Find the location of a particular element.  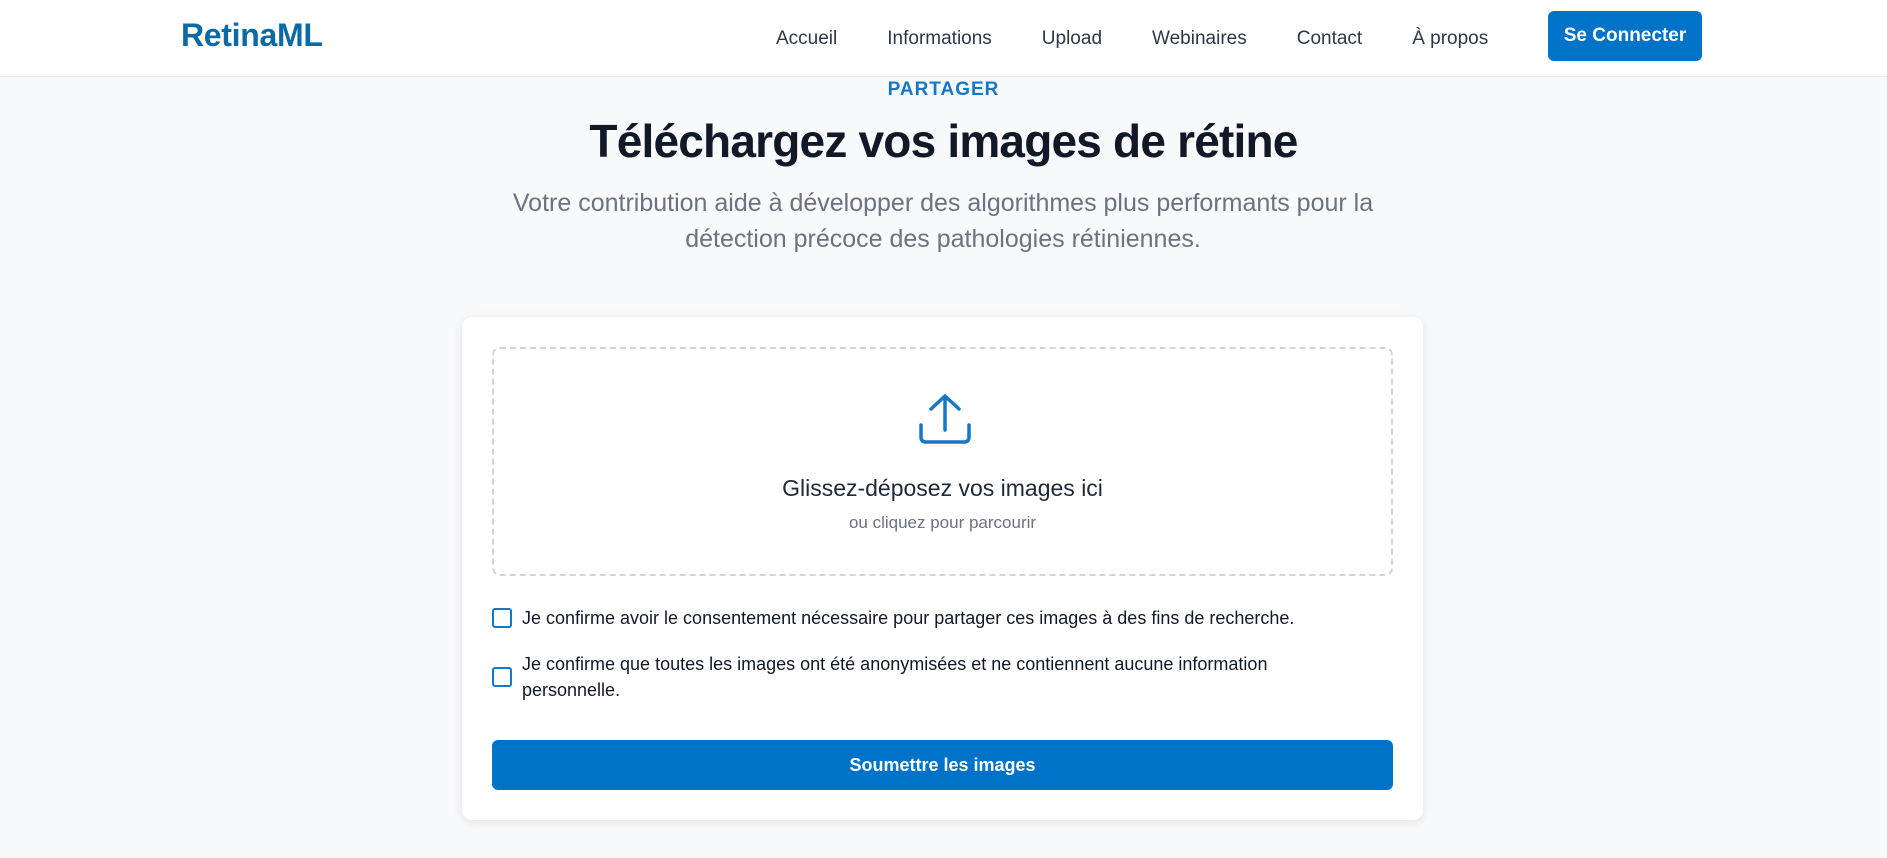

dropzone-subtitle: ou cliquez pour parcourir is located at coordinates (942, 523).